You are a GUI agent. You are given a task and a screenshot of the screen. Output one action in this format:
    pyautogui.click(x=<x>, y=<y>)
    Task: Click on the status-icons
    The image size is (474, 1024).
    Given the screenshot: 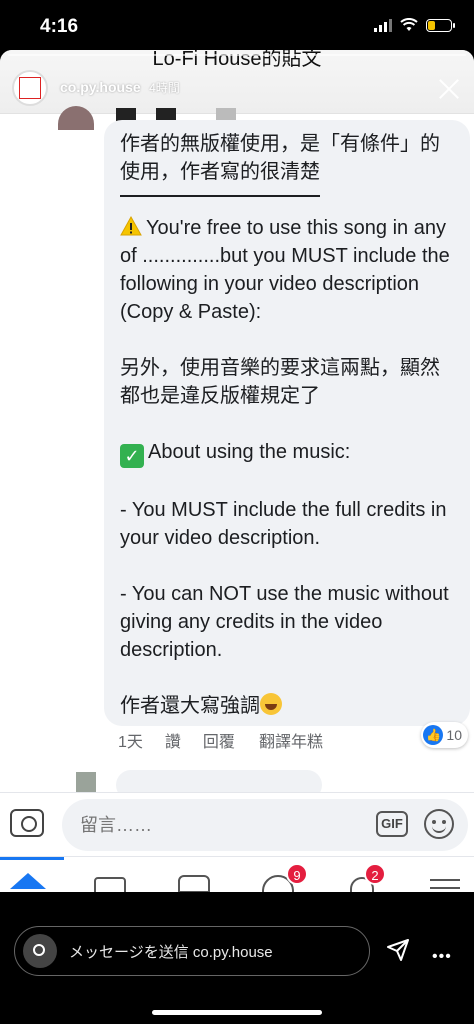 What is the action you would take?
    pyautogui.click(x=414, y=25)
    